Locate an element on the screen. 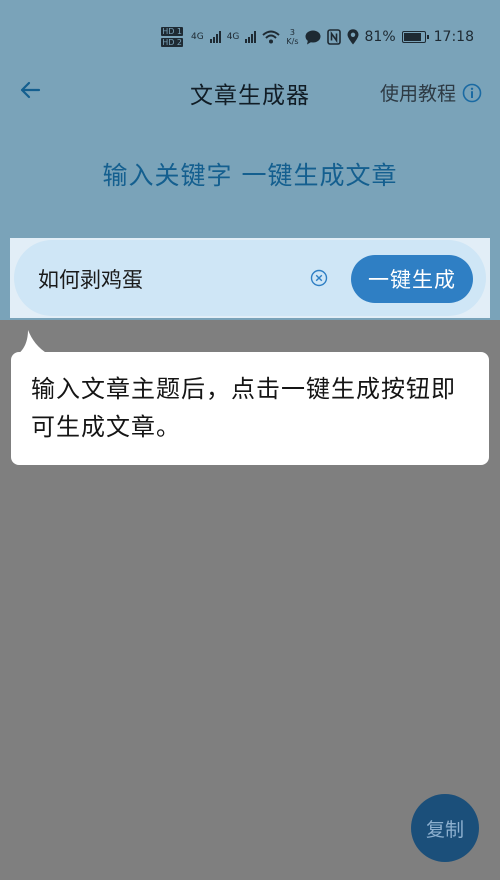  status-icons: HD 1 HD 2 4G 4G 3 K/s 81% 17:18 is located at coordinates (317, 37).